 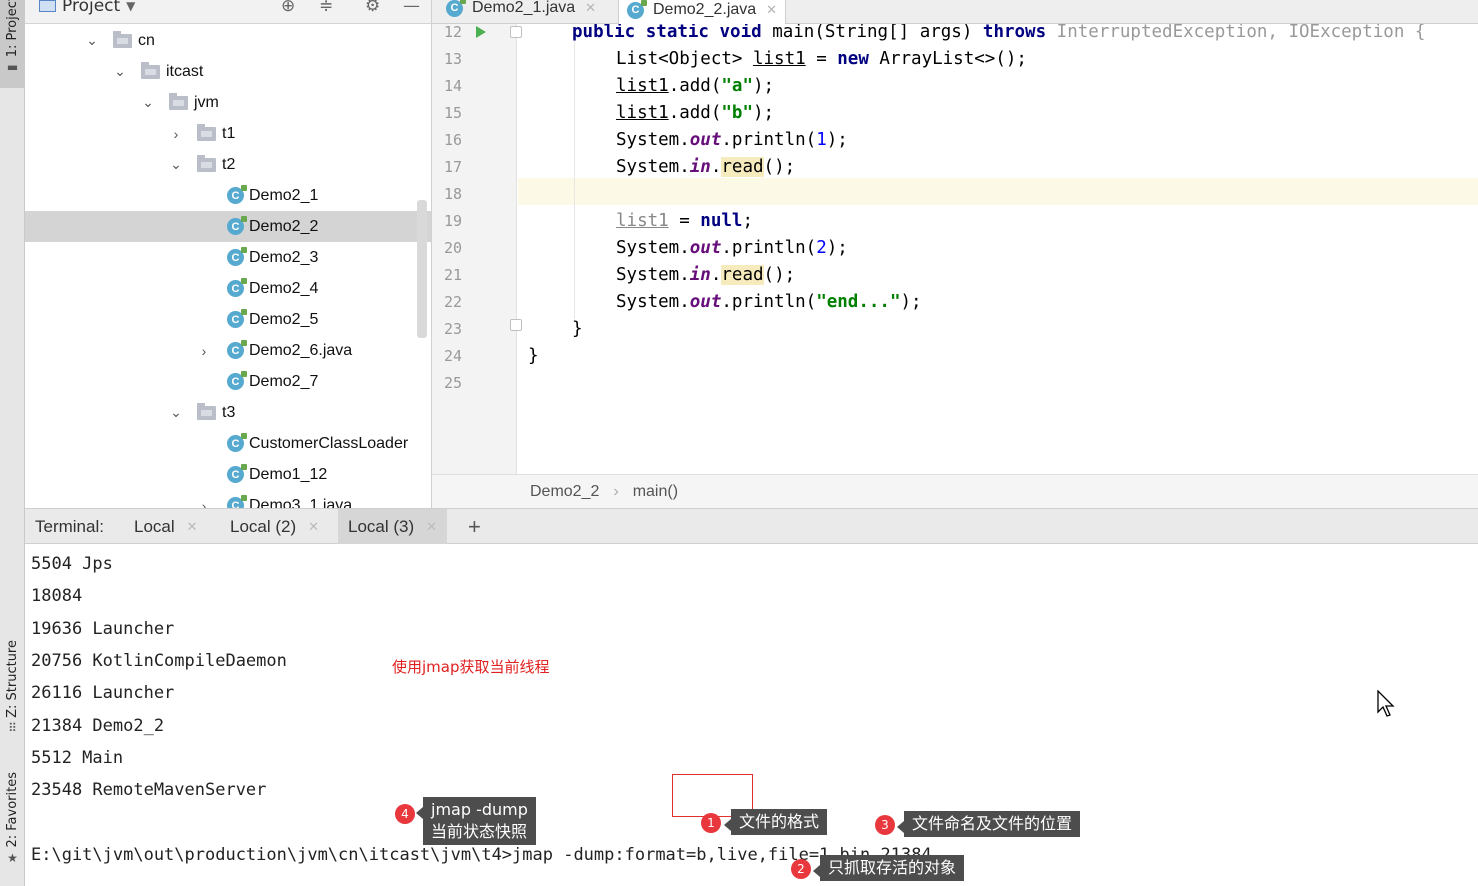 What do you see at coordinates (228, 288) in the screenshot?
I see `tree-item-demo2-4: C Demo2_4` at bounding box center [228, 288].